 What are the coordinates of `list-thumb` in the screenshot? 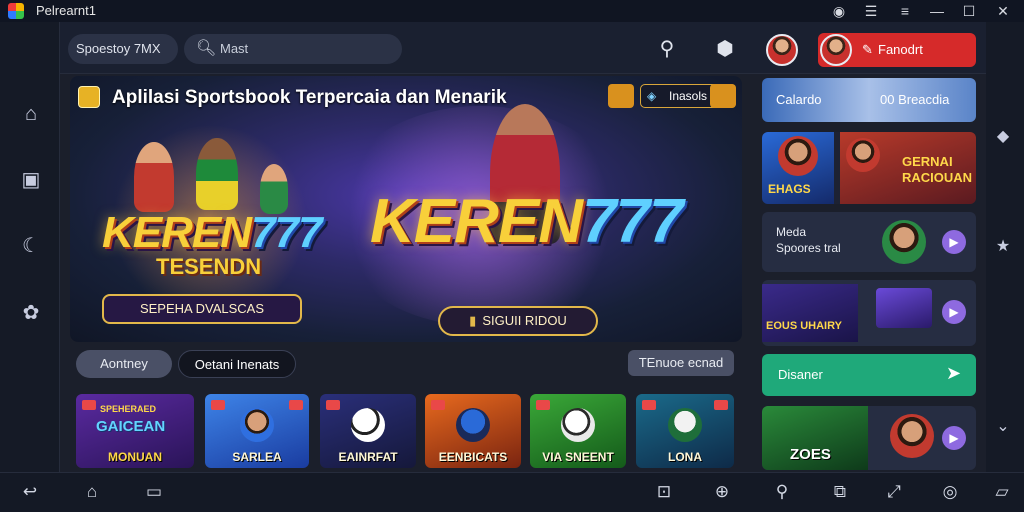 It's located at (904, 308).